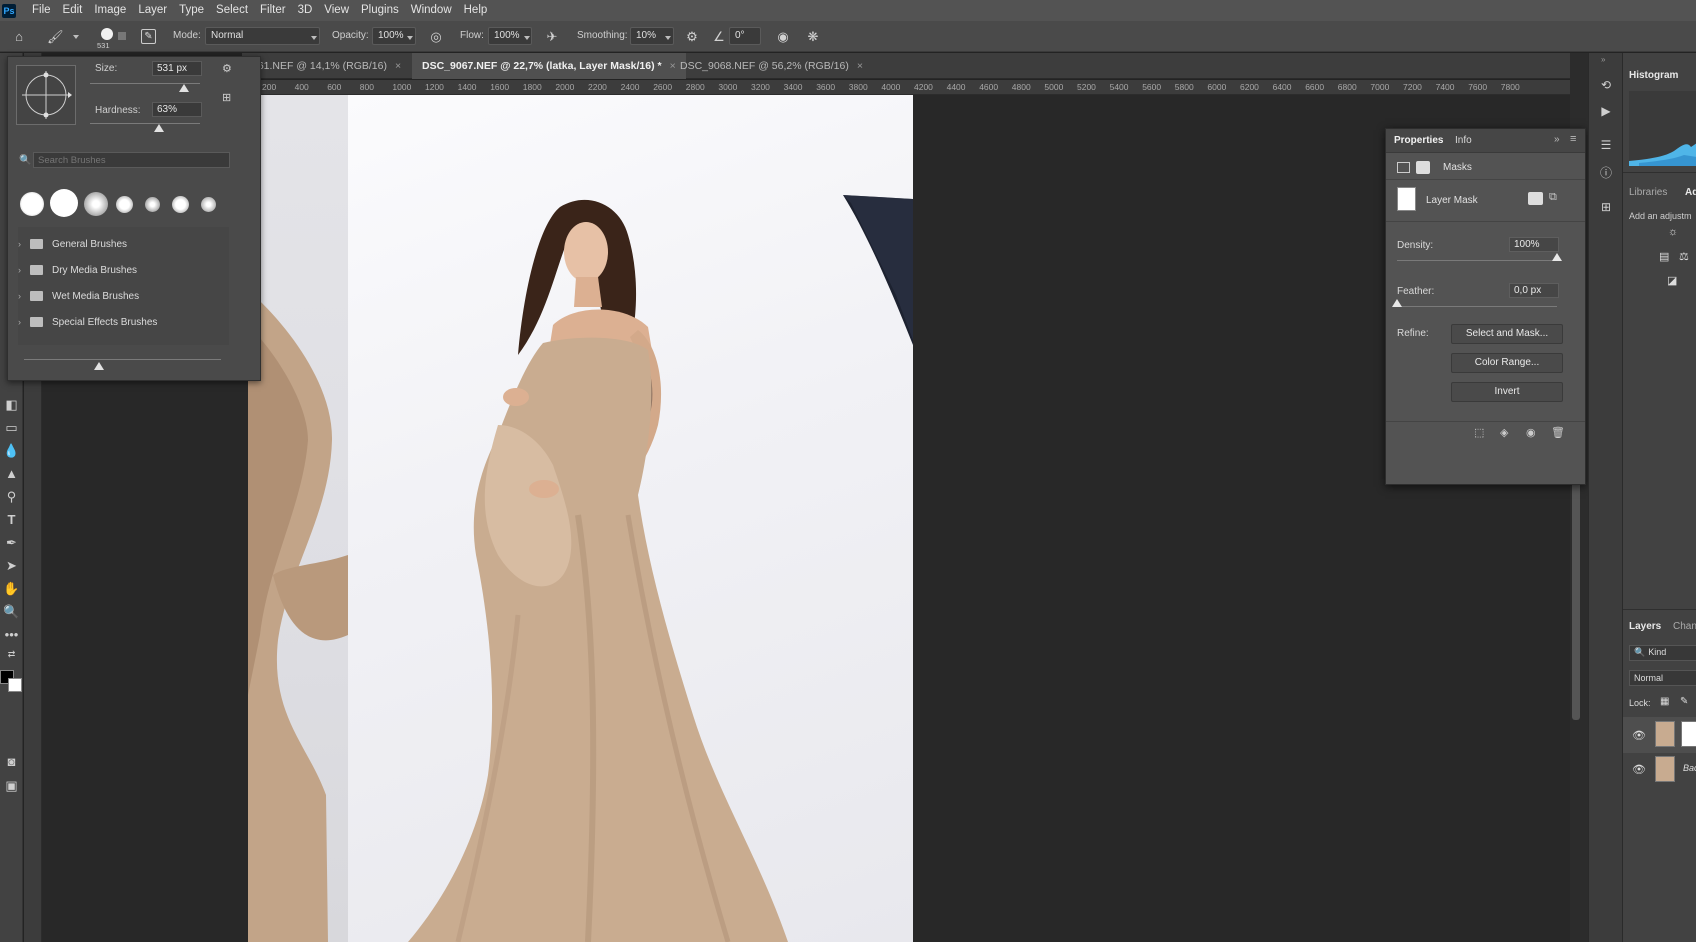 The height and width of the screenshot is (942, 1696). I want to click on layer-comps-icon: ⊞, so click(1606, 207).